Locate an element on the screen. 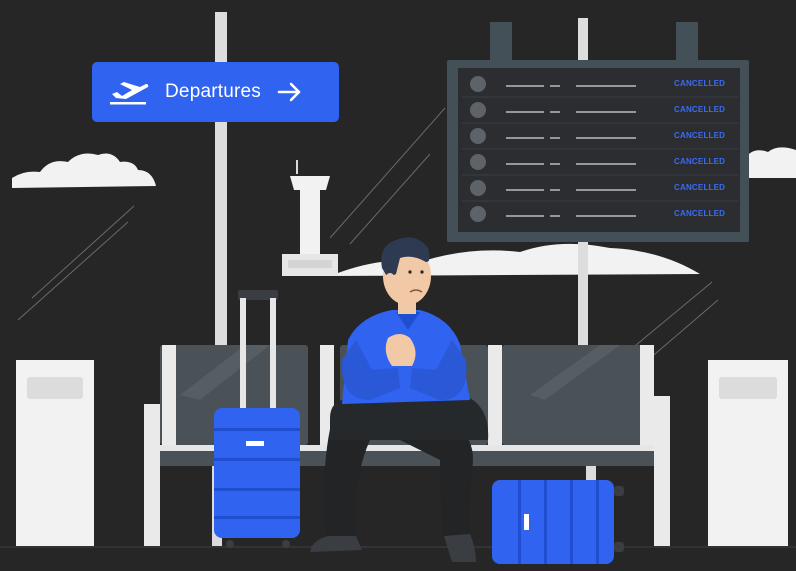 This screenshot has width=796, height=571. departures-label: Departures is located at coordinates (213, 91).